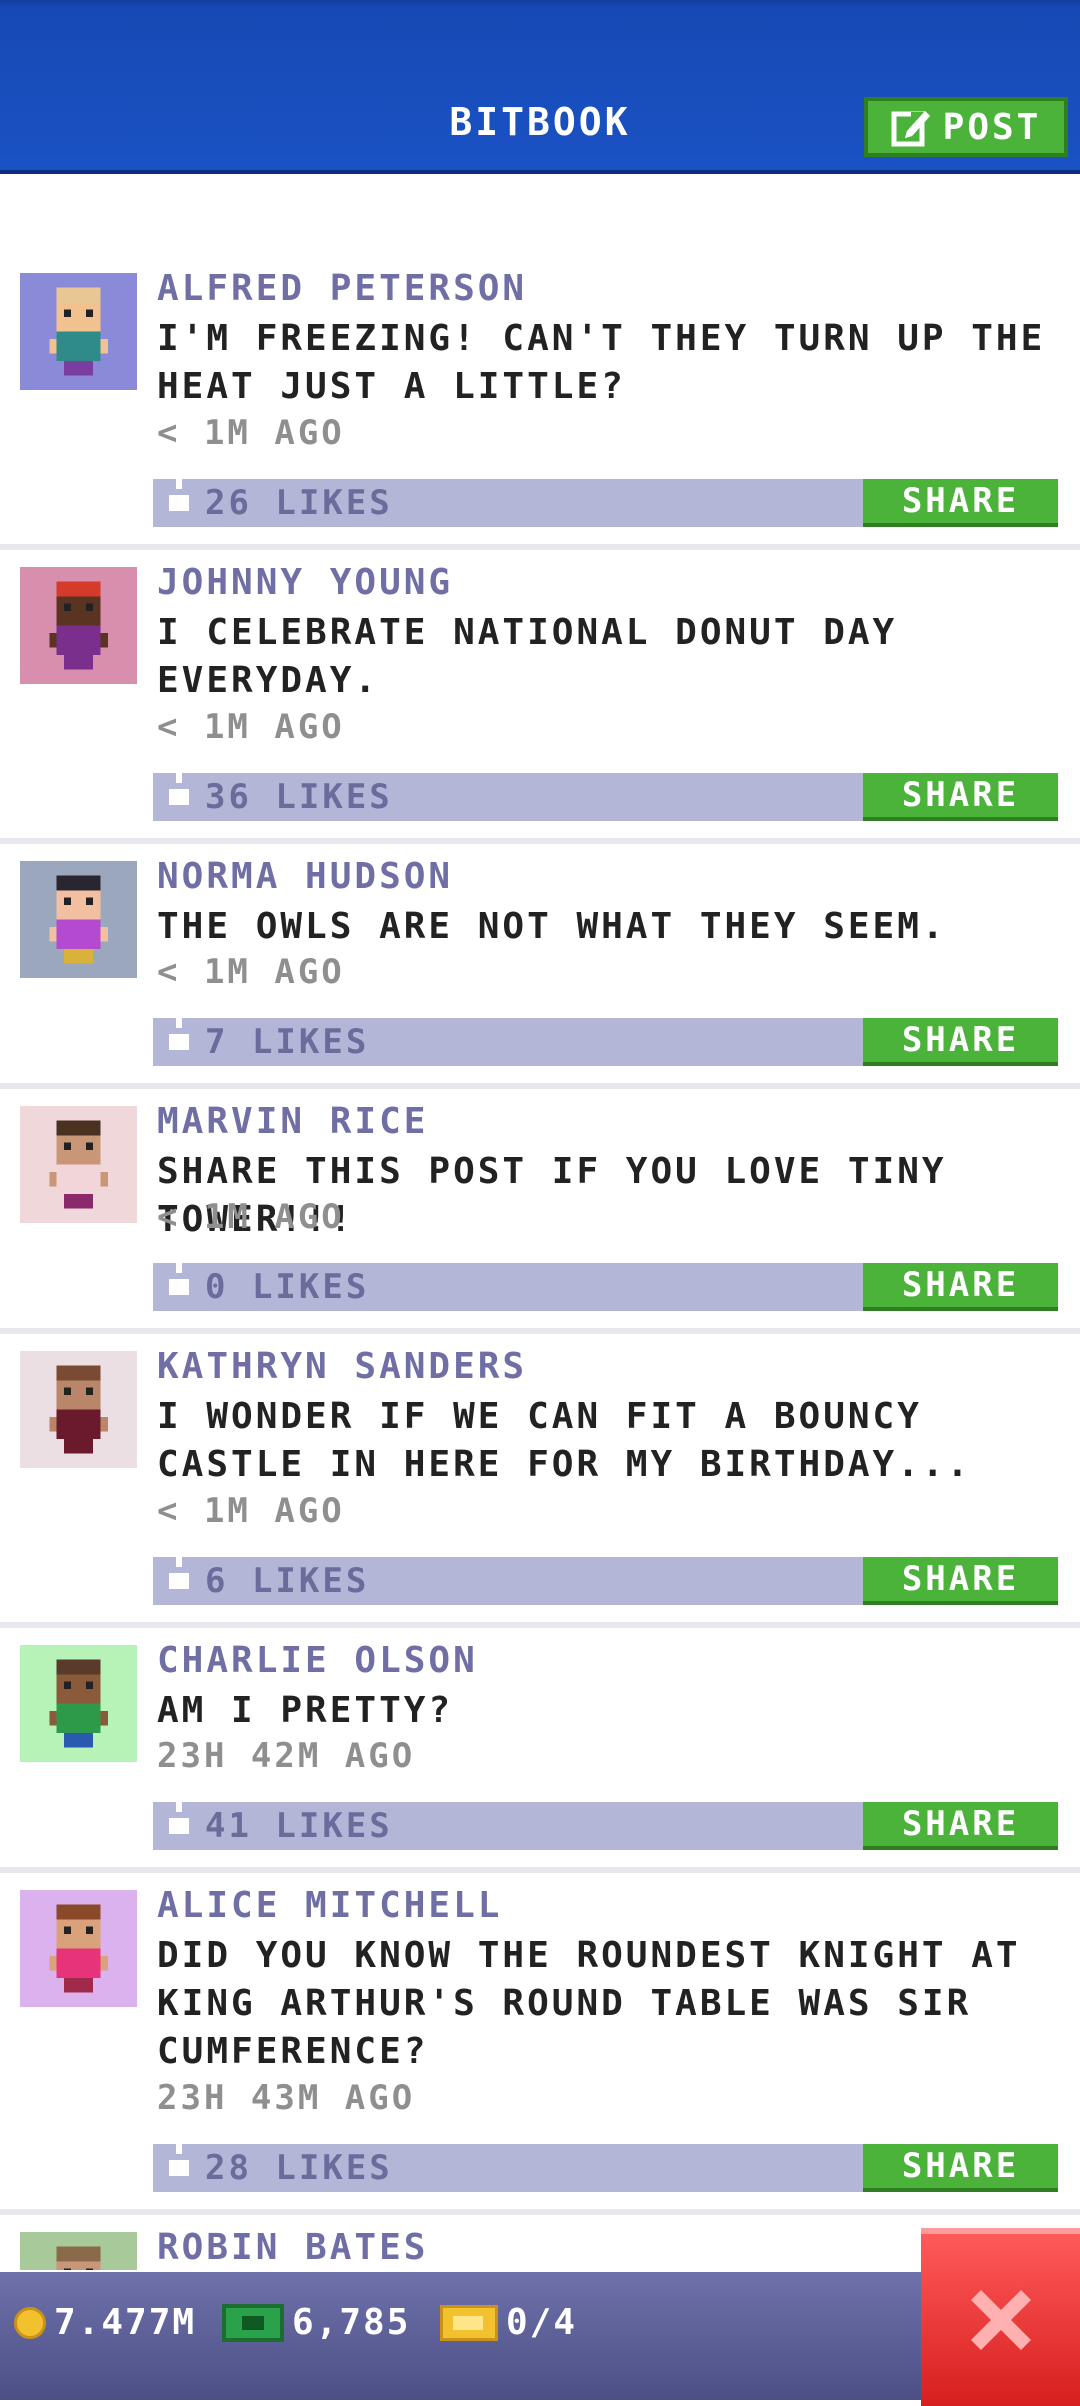 This screenshot has width=1080, height=2406. Describe the element at coordinates (305, 876) in the screenshot. I see `post-author: NORMA HUDSON` at that location.